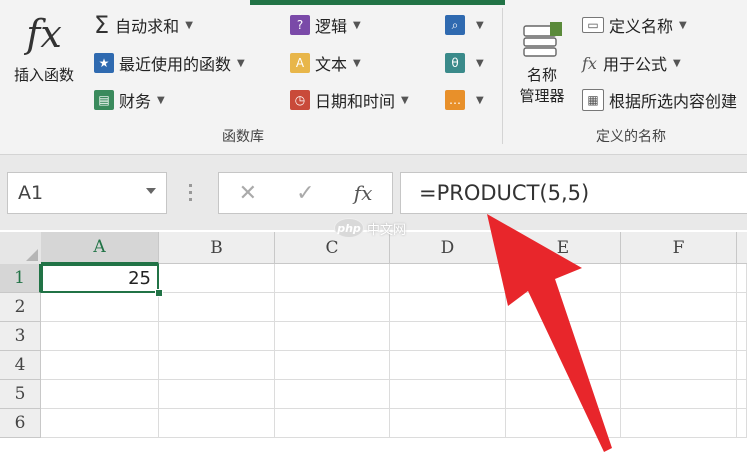 This screenshot has width=747, height=458. What do you see at coordinates (349, 100) in the screenshot?
I see `datetime-button: ◷ 日期和时间 ▼` at bounding box center [349, 100].